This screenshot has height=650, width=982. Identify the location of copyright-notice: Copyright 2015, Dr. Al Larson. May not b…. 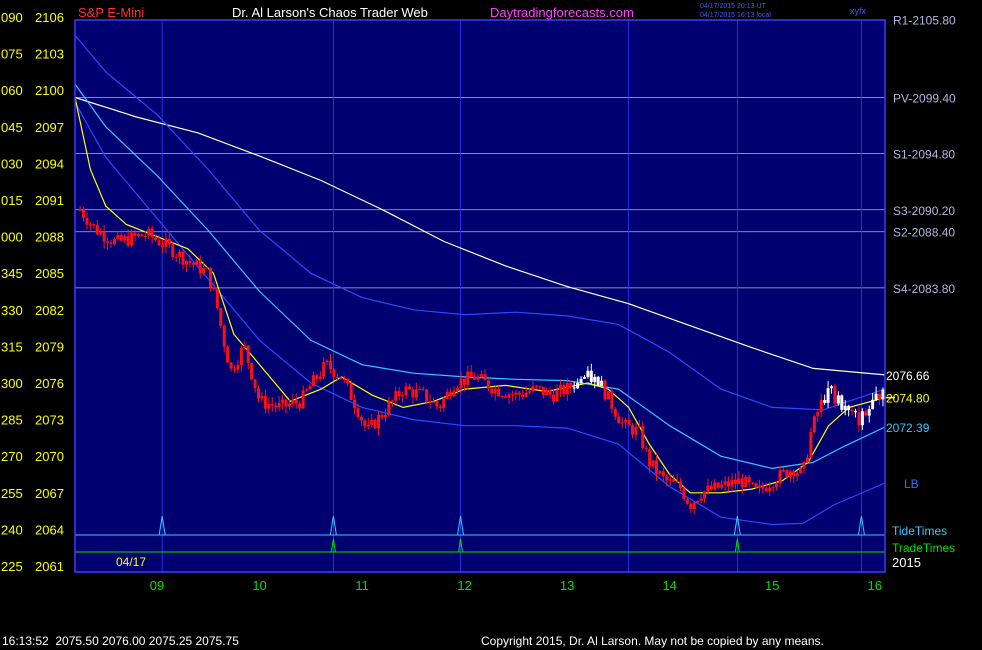
(652, 641).